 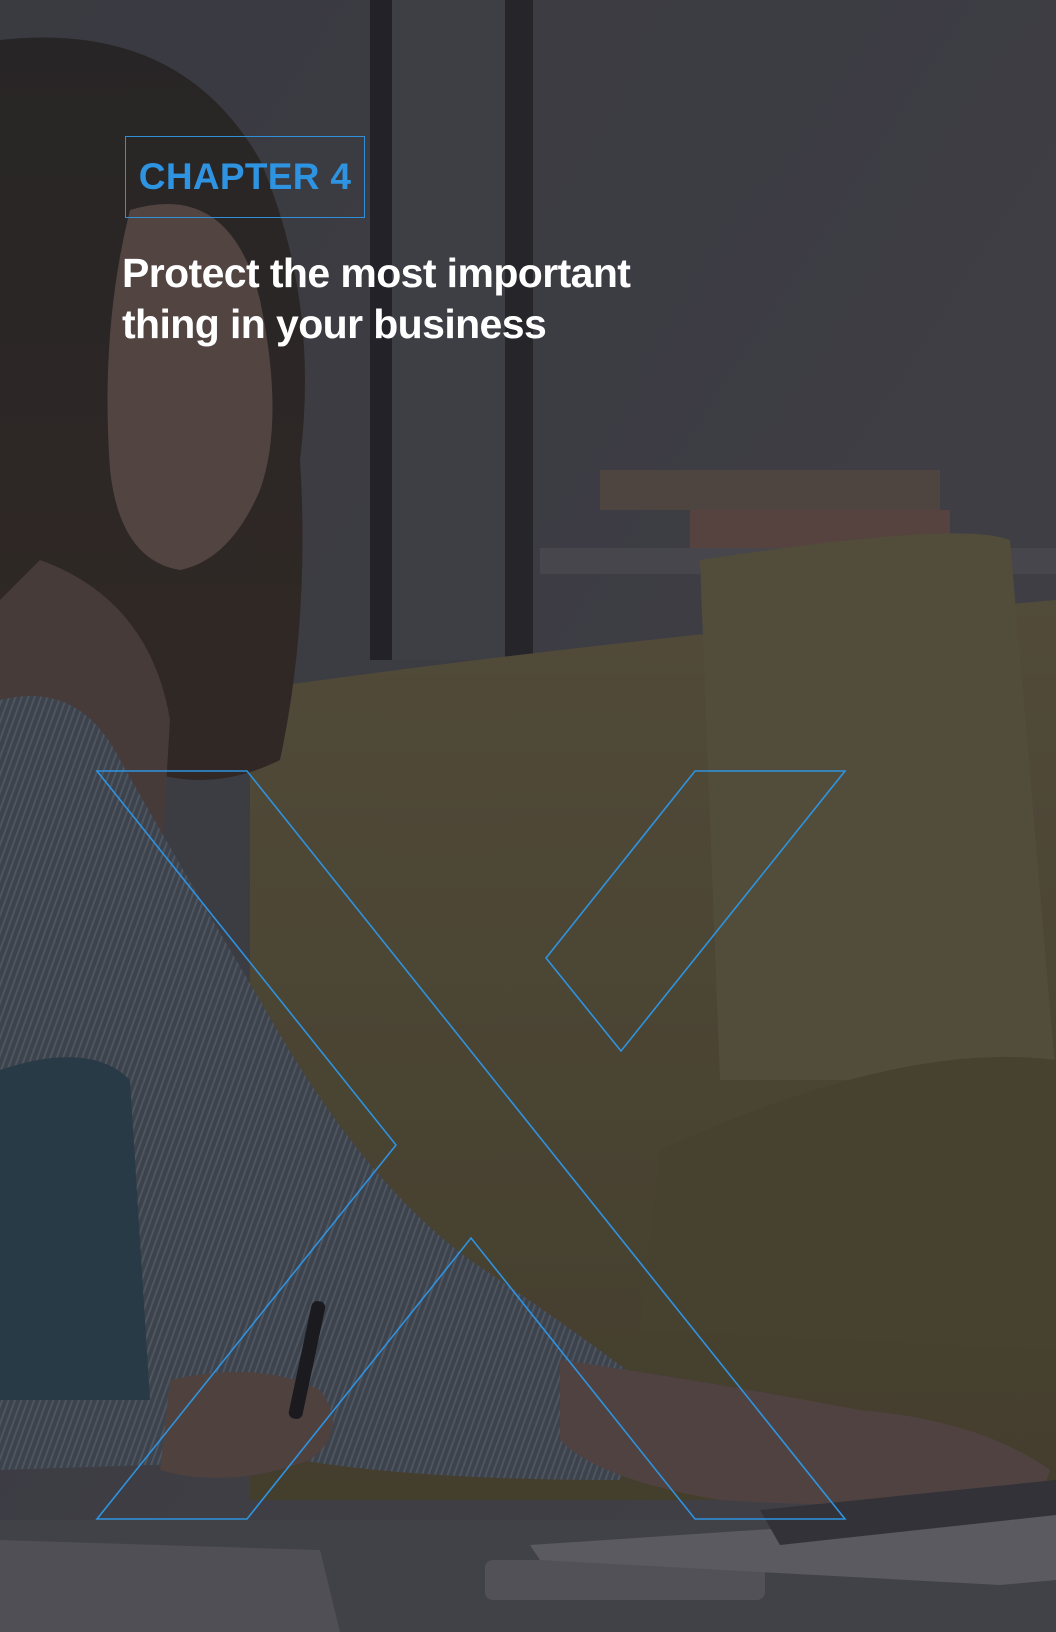 I want to click on chapter-title-line-1: Protect the most important, so click(x=376, y=273).